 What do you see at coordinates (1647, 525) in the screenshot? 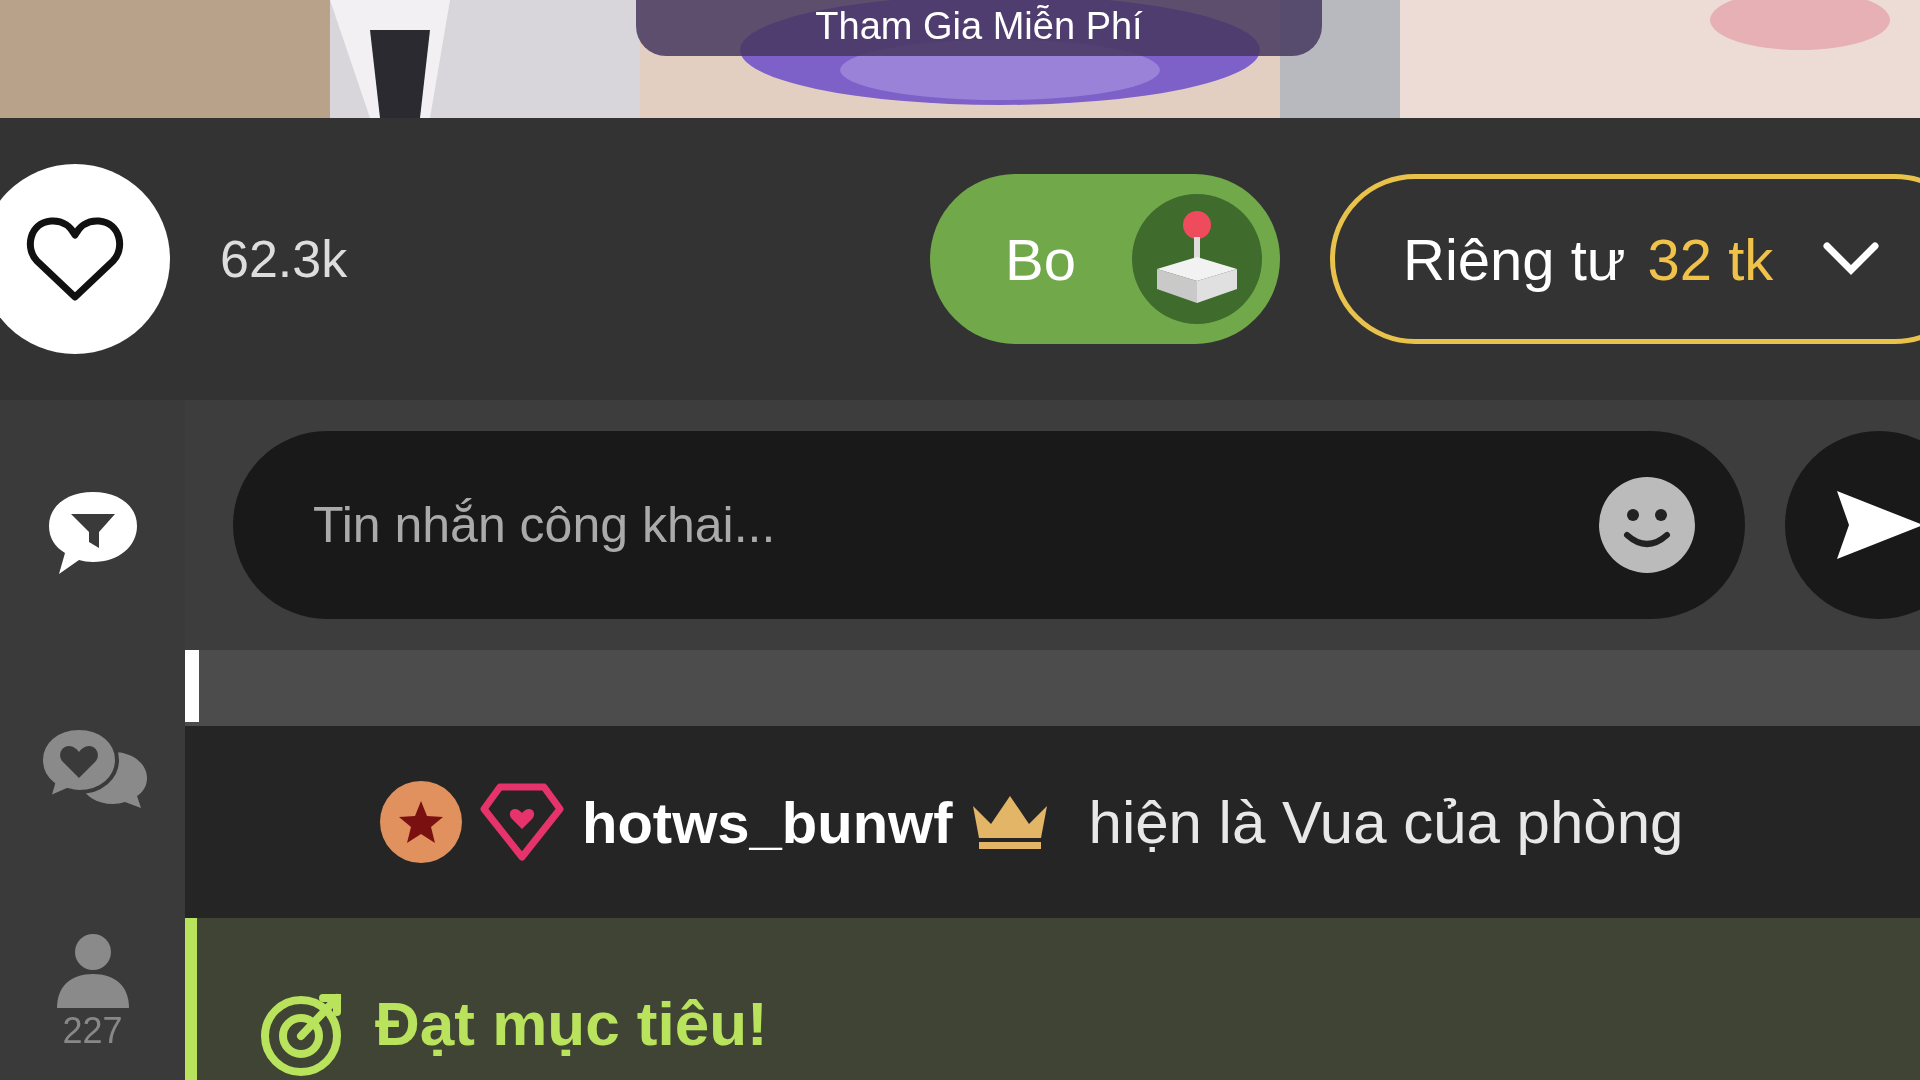
I see `smiley-icon` at bounding box center [1647, 525].